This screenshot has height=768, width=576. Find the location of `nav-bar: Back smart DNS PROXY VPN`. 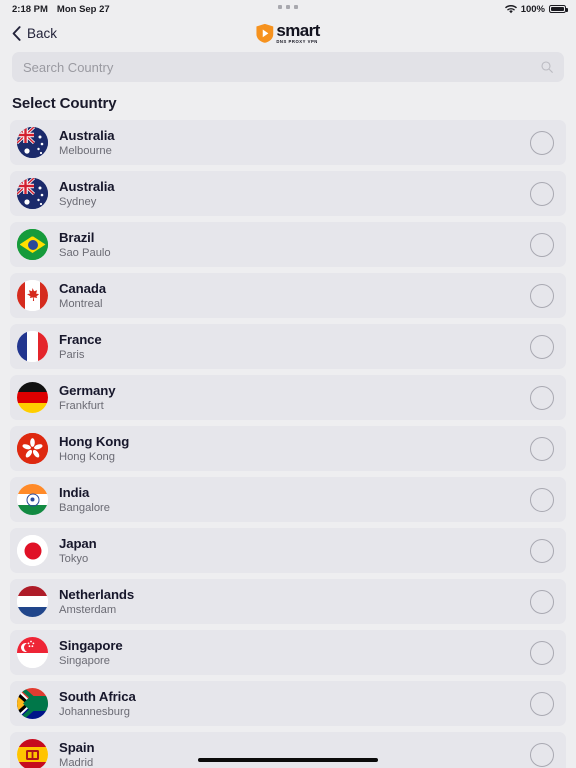

nav-bar: Back smart DNS PROXY VPN is located at coordinates (288, 33).